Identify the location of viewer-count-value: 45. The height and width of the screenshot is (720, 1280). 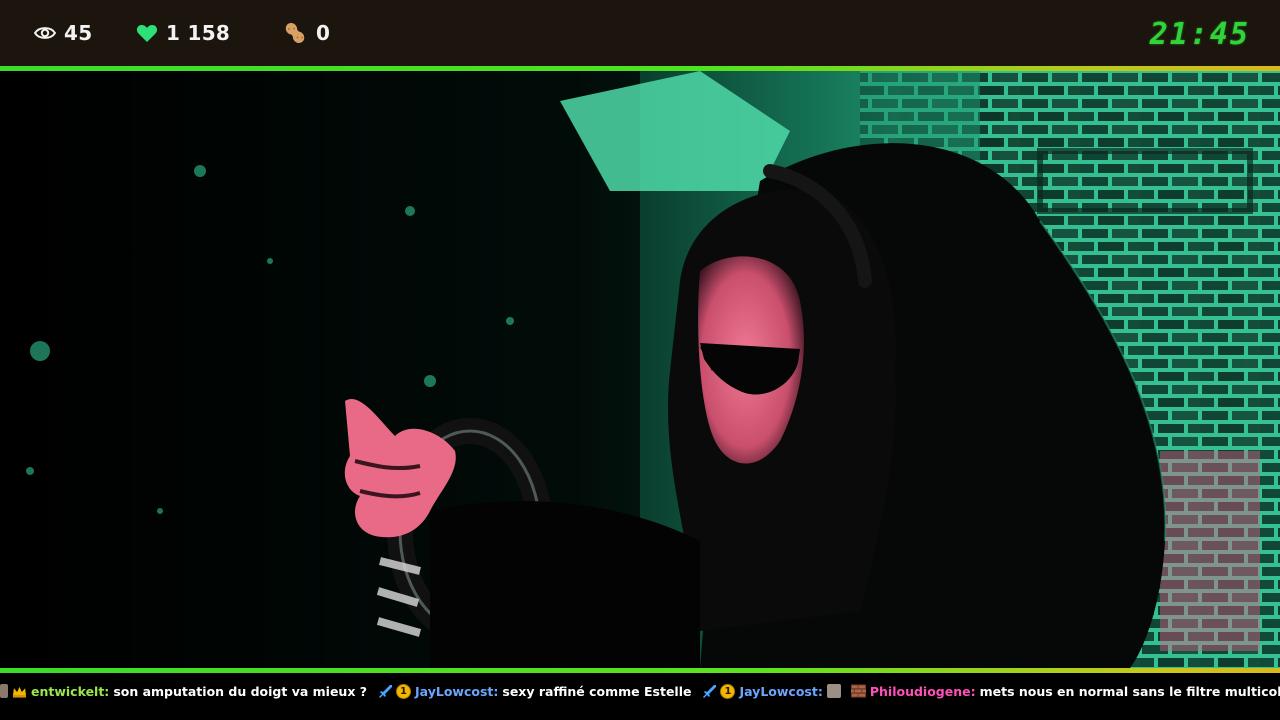
(78, 33).